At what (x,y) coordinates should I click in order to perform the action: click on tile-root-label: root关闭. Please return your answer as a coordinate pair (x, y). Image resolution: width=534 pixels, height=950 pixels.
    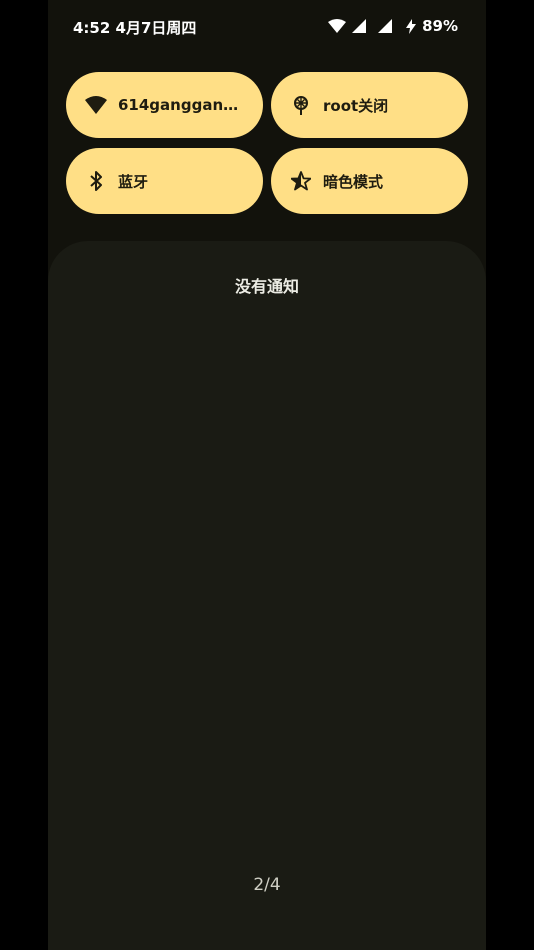
    Looking at the image, I should click on (356, 105).